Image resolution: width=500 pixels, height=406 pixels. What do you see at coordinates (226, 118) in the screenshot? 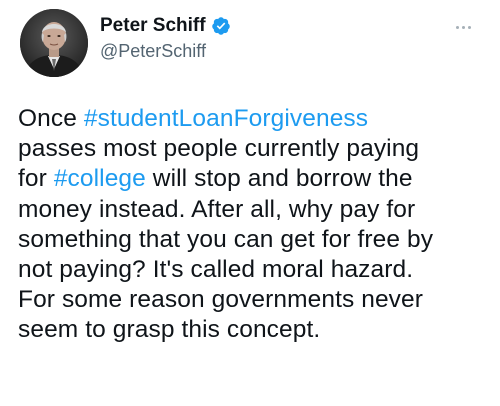
I see `hashtag-link: #studentLoanForgiveness` at bounding box center [226, 118].